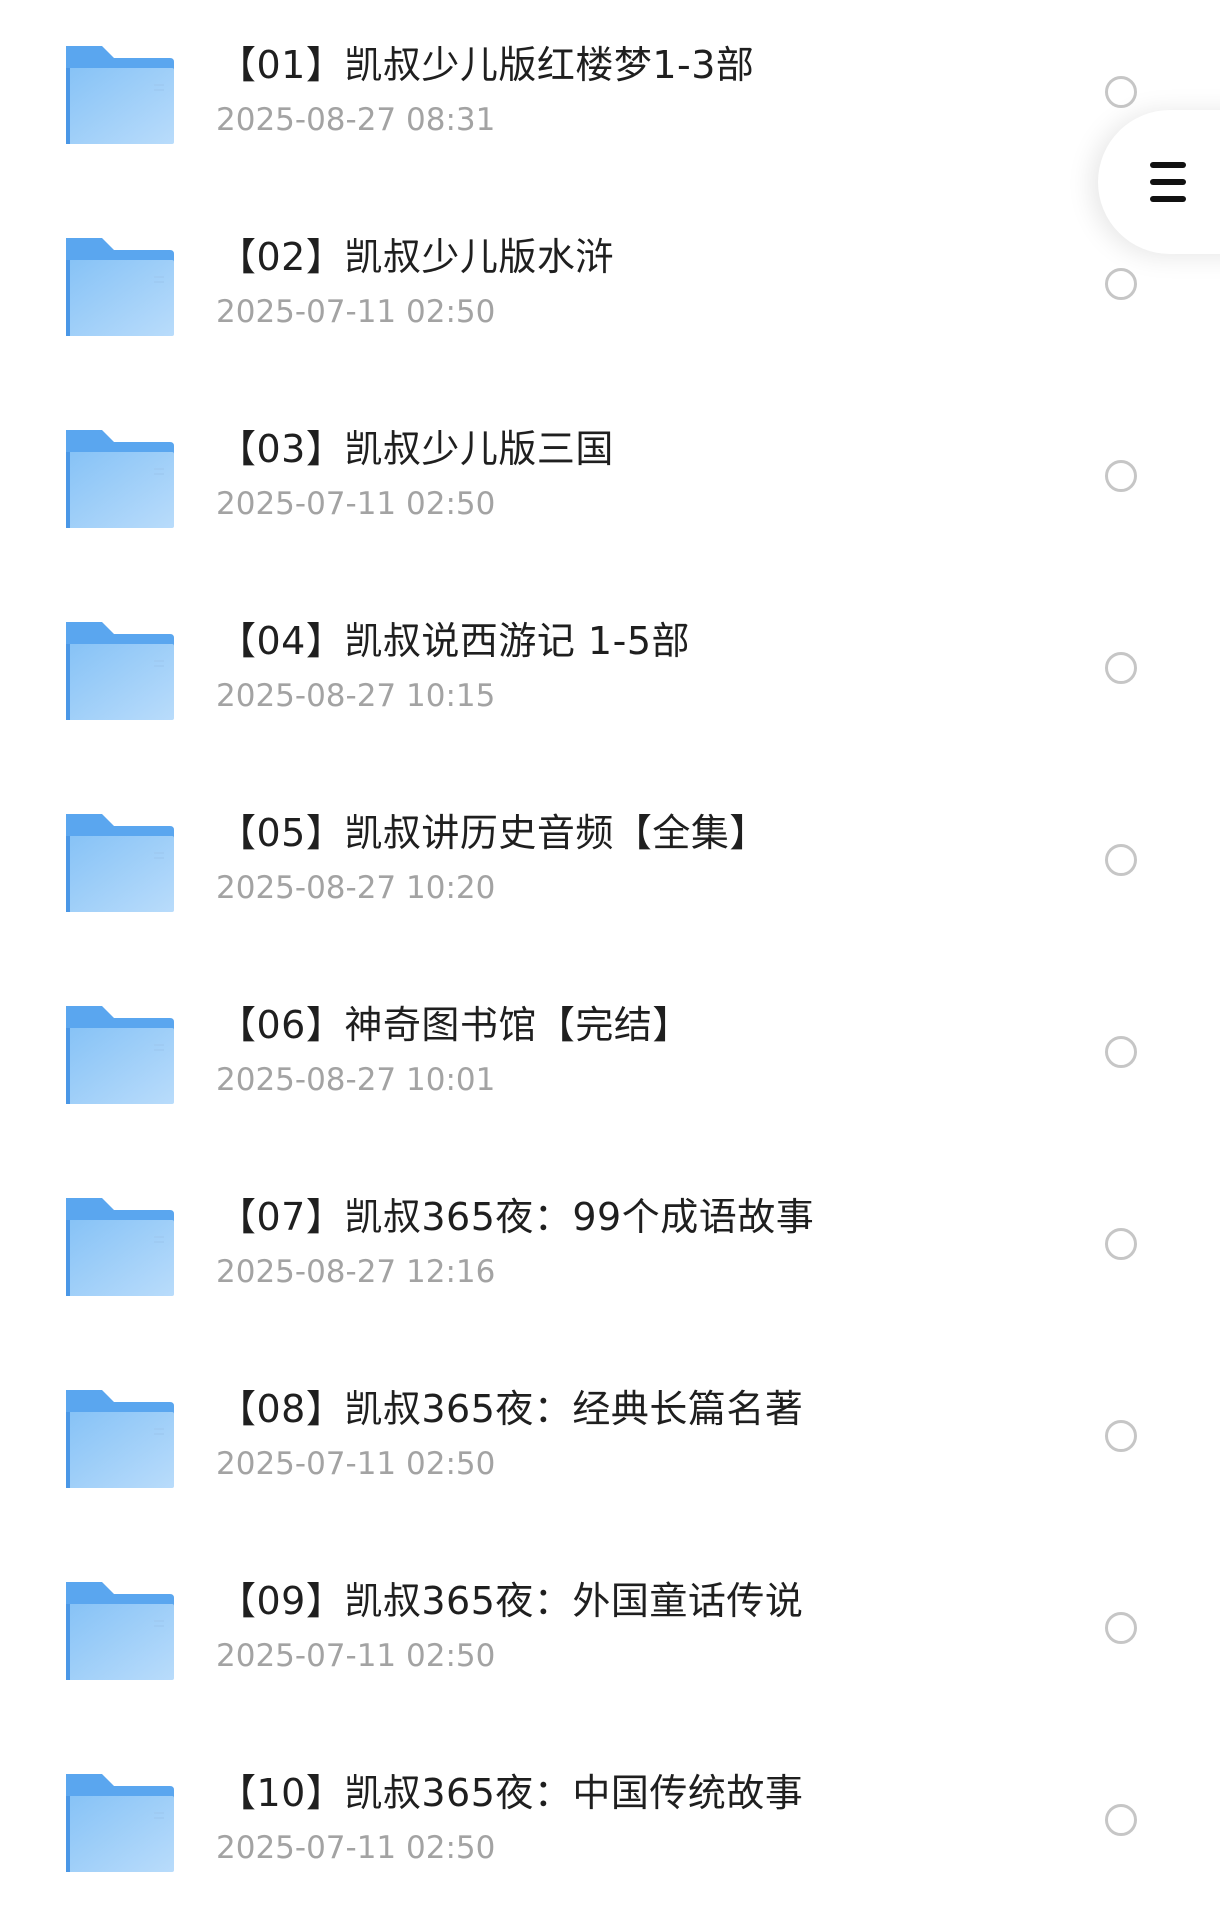  What do you see at coordinates (416, 449) in the screenshot?
I see `folder-name: 【03】凯叔少儿版三国` at bounding box center [416, 449].